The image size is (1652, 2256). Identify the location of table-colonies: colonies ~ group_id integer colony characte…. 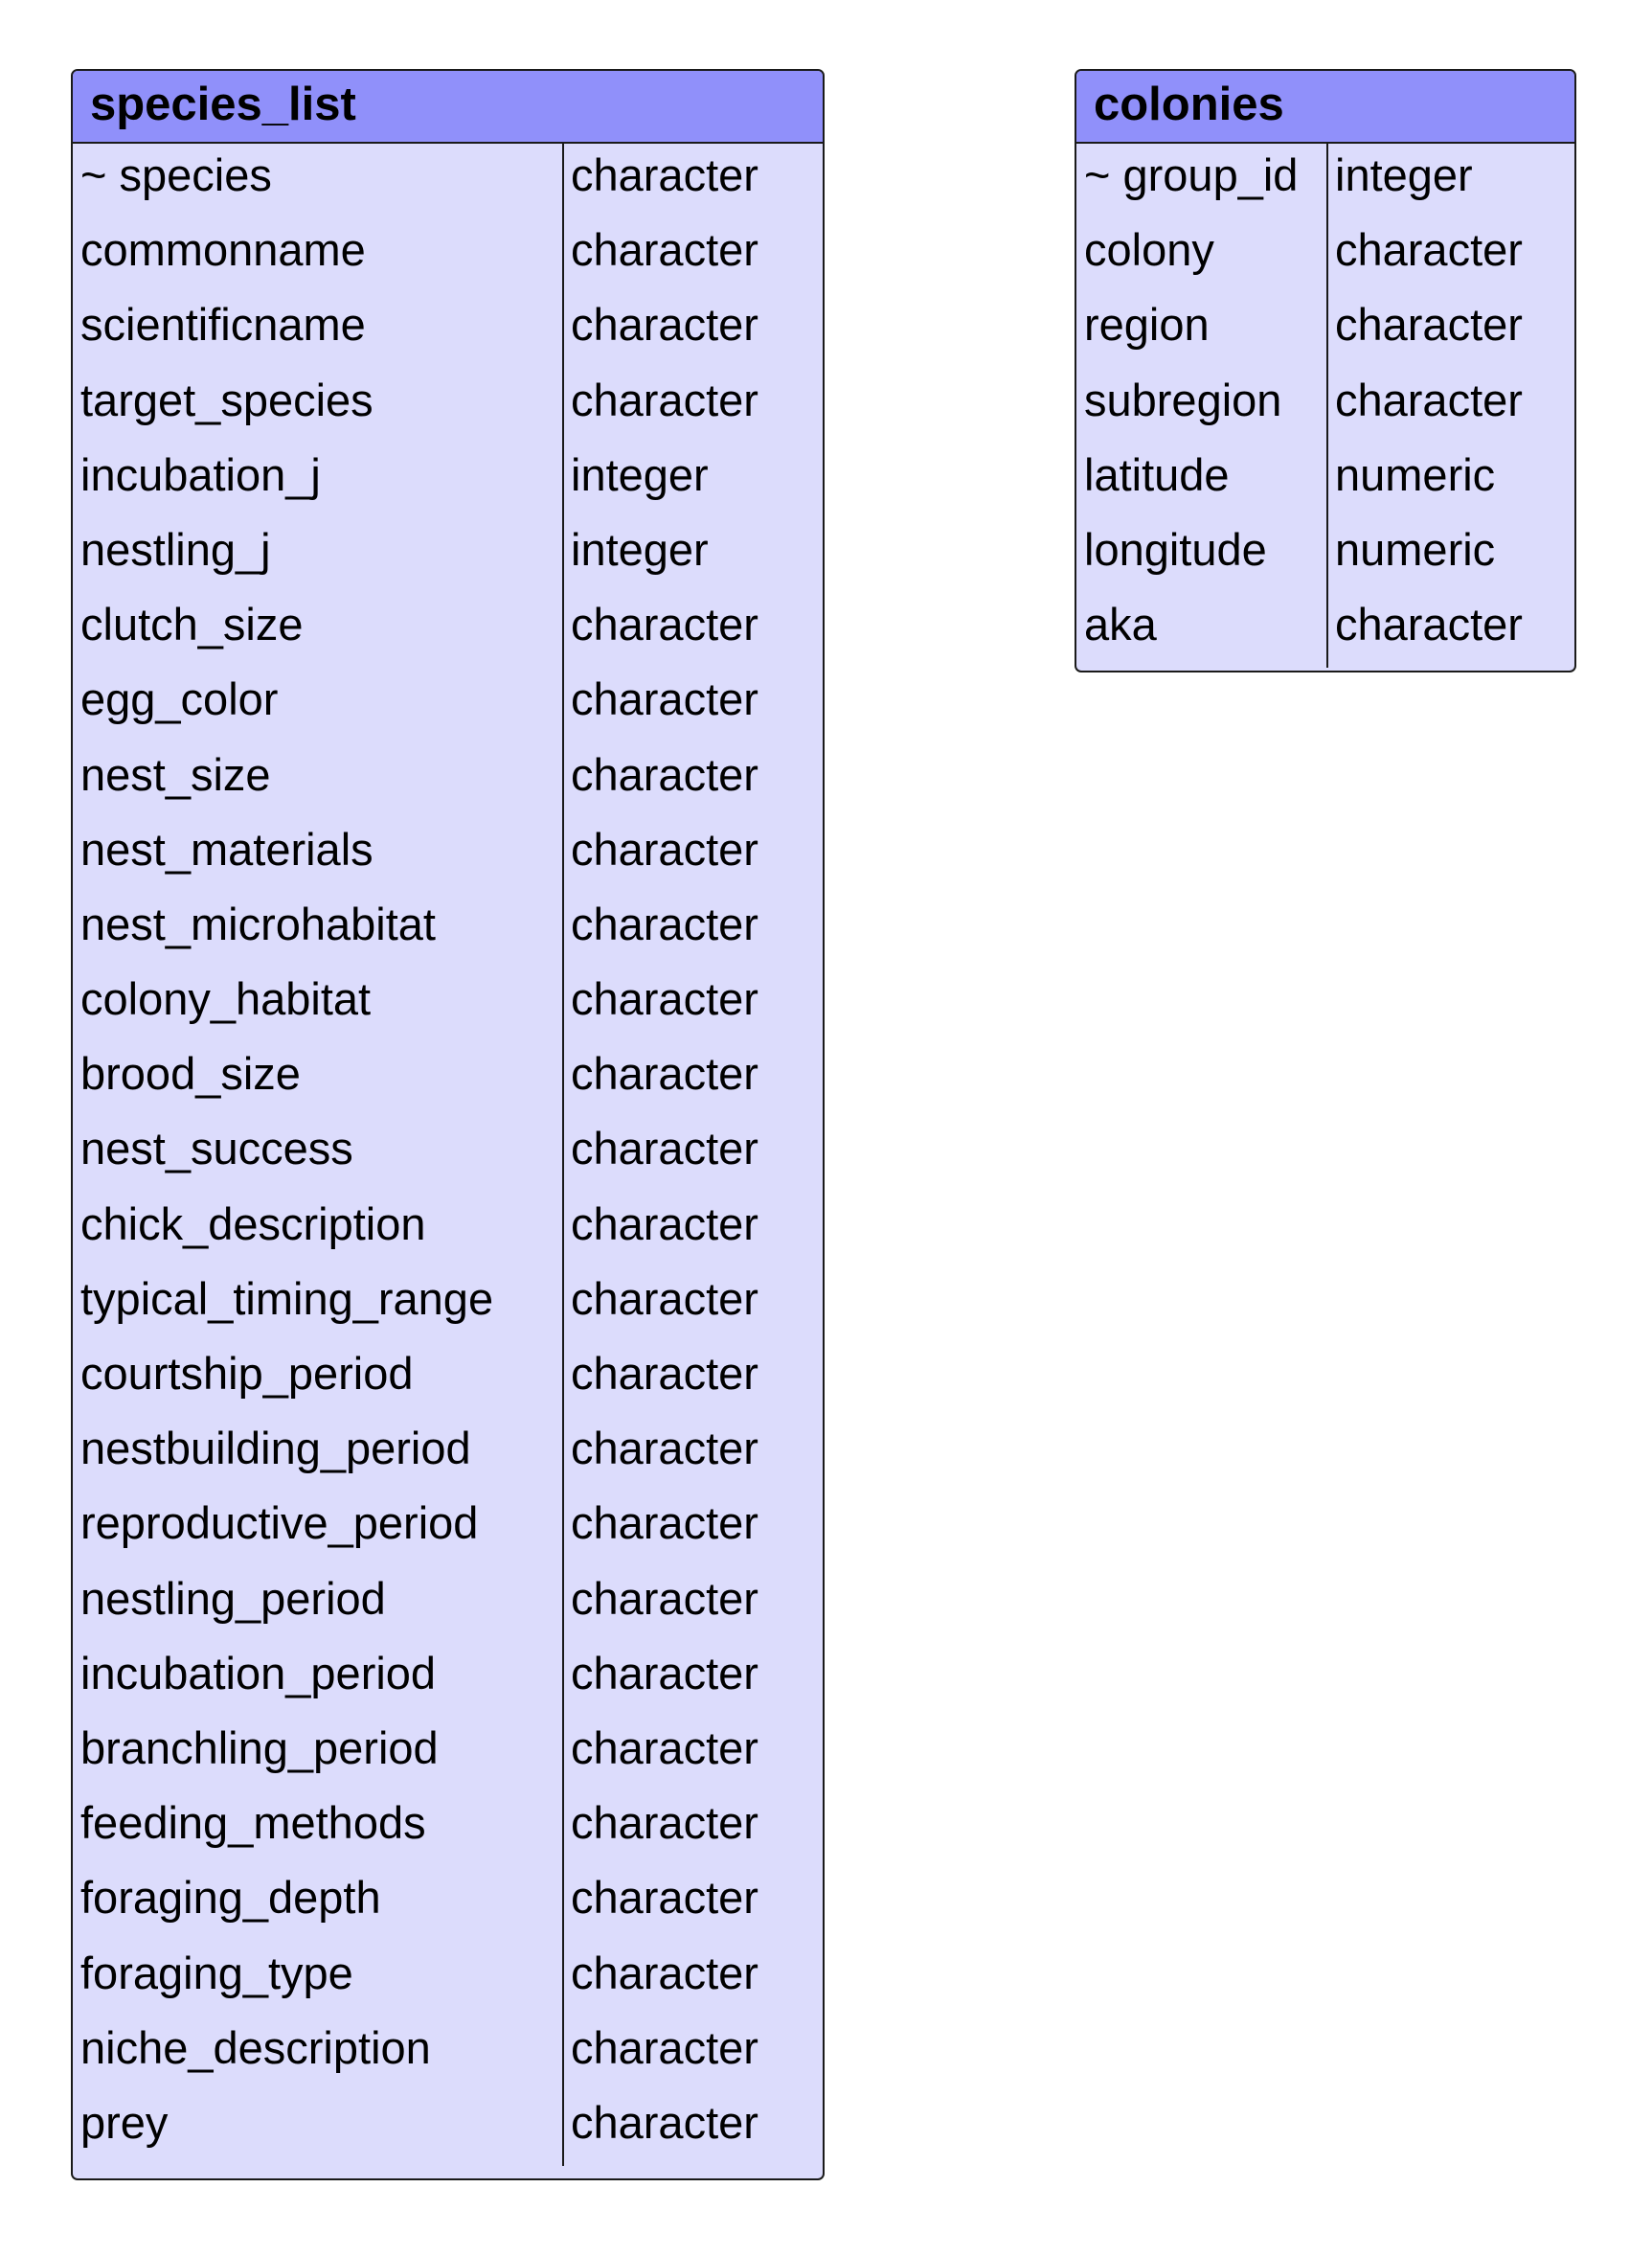
(1325, 370).